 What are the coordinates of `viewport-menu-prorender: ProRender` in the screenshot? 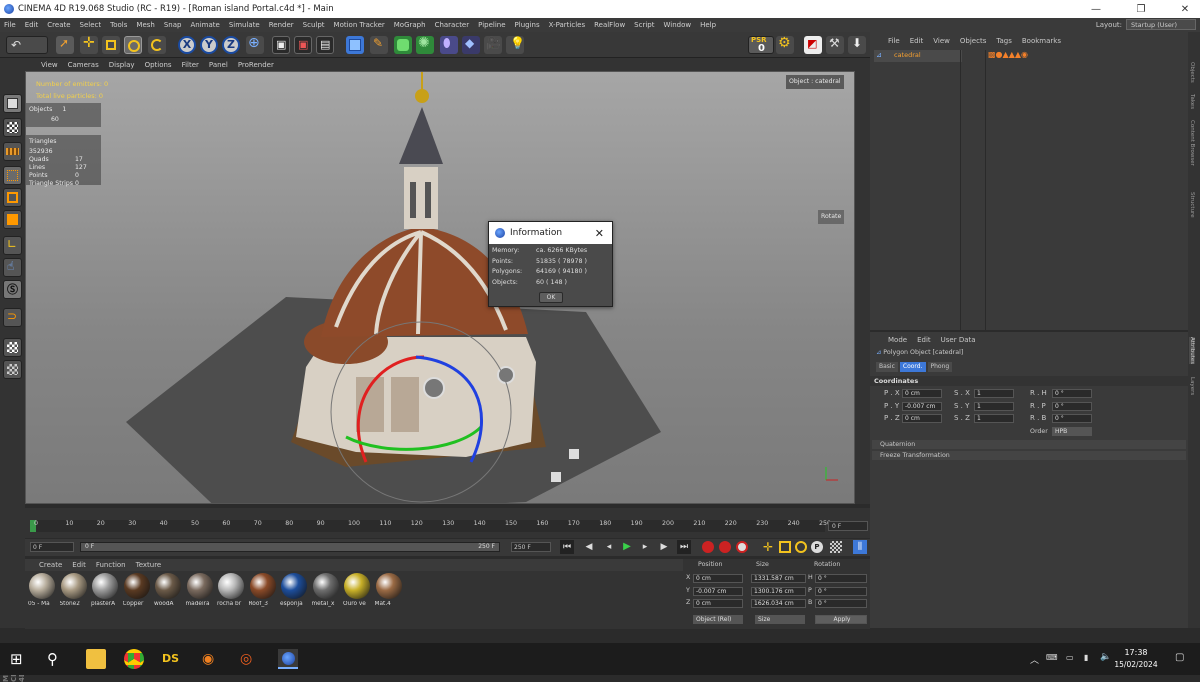 It's located at (256, 65).